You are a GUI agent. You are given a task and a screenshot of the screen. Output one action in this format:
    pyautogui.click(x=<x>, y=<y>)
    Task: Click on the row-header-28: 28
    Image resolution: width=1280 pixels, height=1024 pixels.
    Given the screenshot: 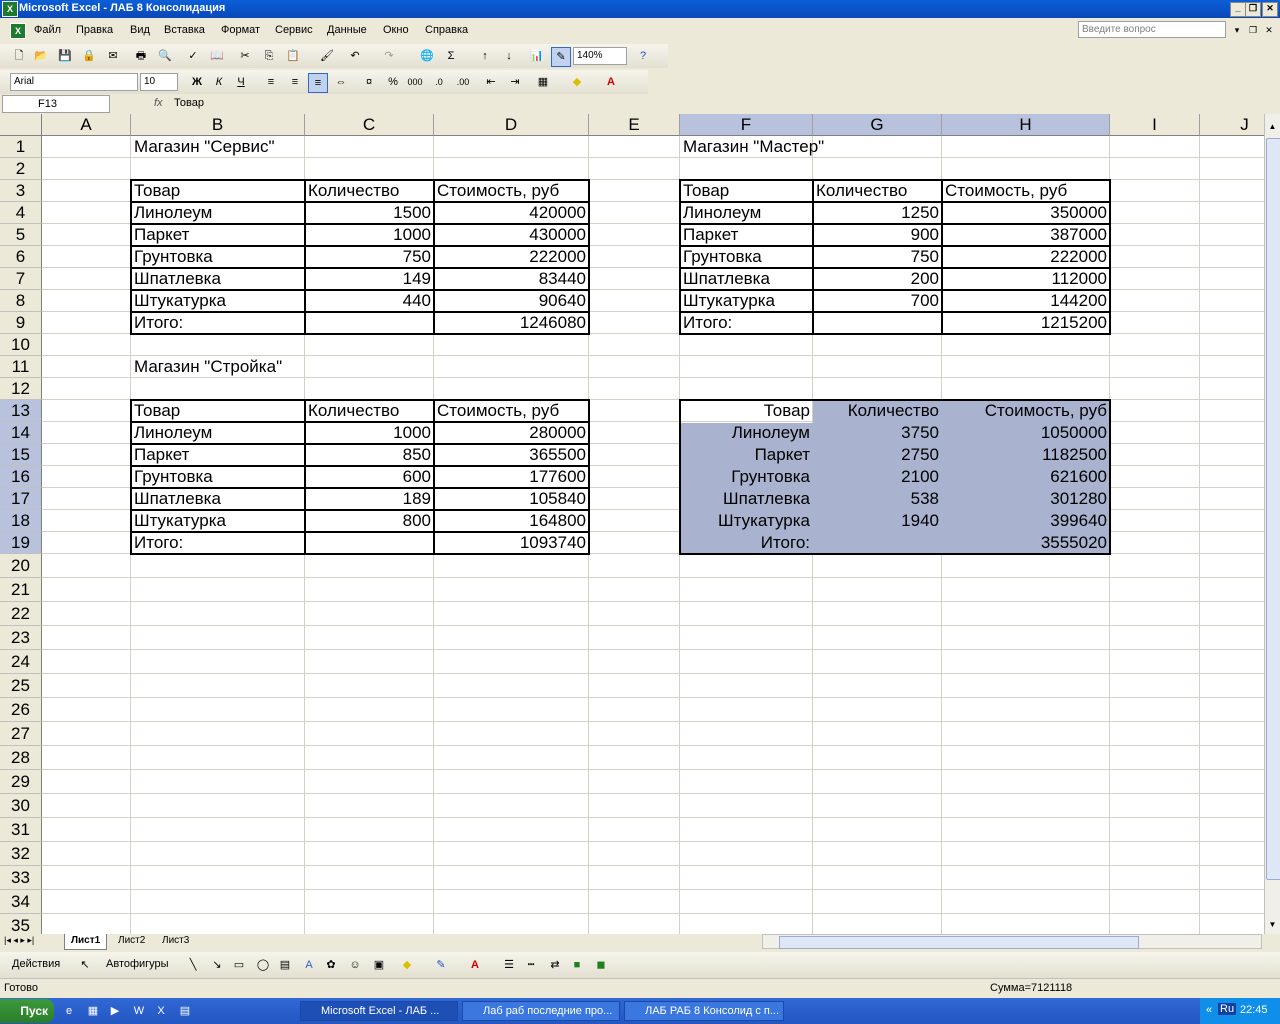 What is the action you would take?
    pyautogui.click(x=21, y=758)
    